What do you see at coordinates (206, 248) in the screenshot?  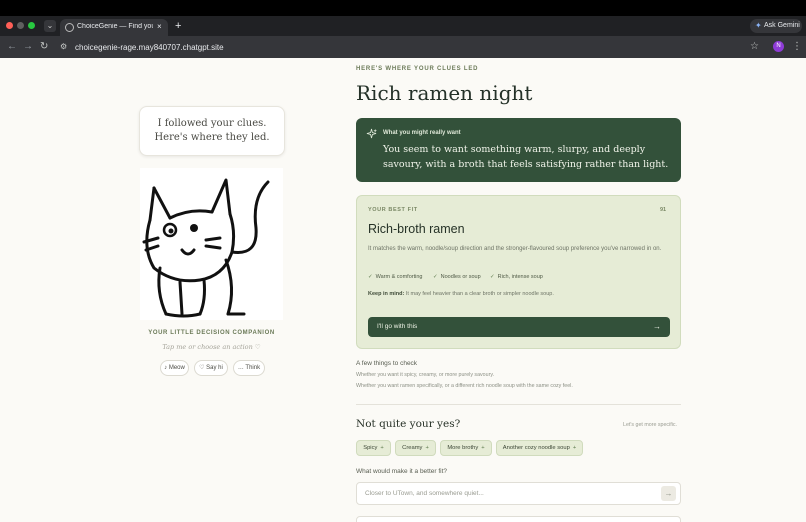 I see `cat-illustration-icon` at bounding box center [206, 248].